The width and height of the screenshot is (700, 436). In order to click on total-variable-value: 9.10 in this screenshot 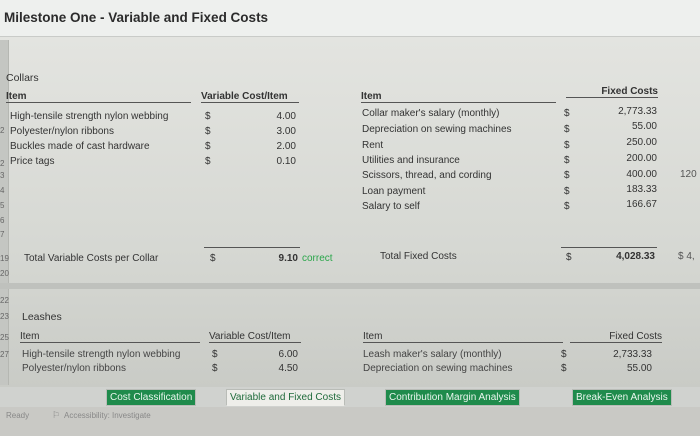, I will do `click(269, 258)`.